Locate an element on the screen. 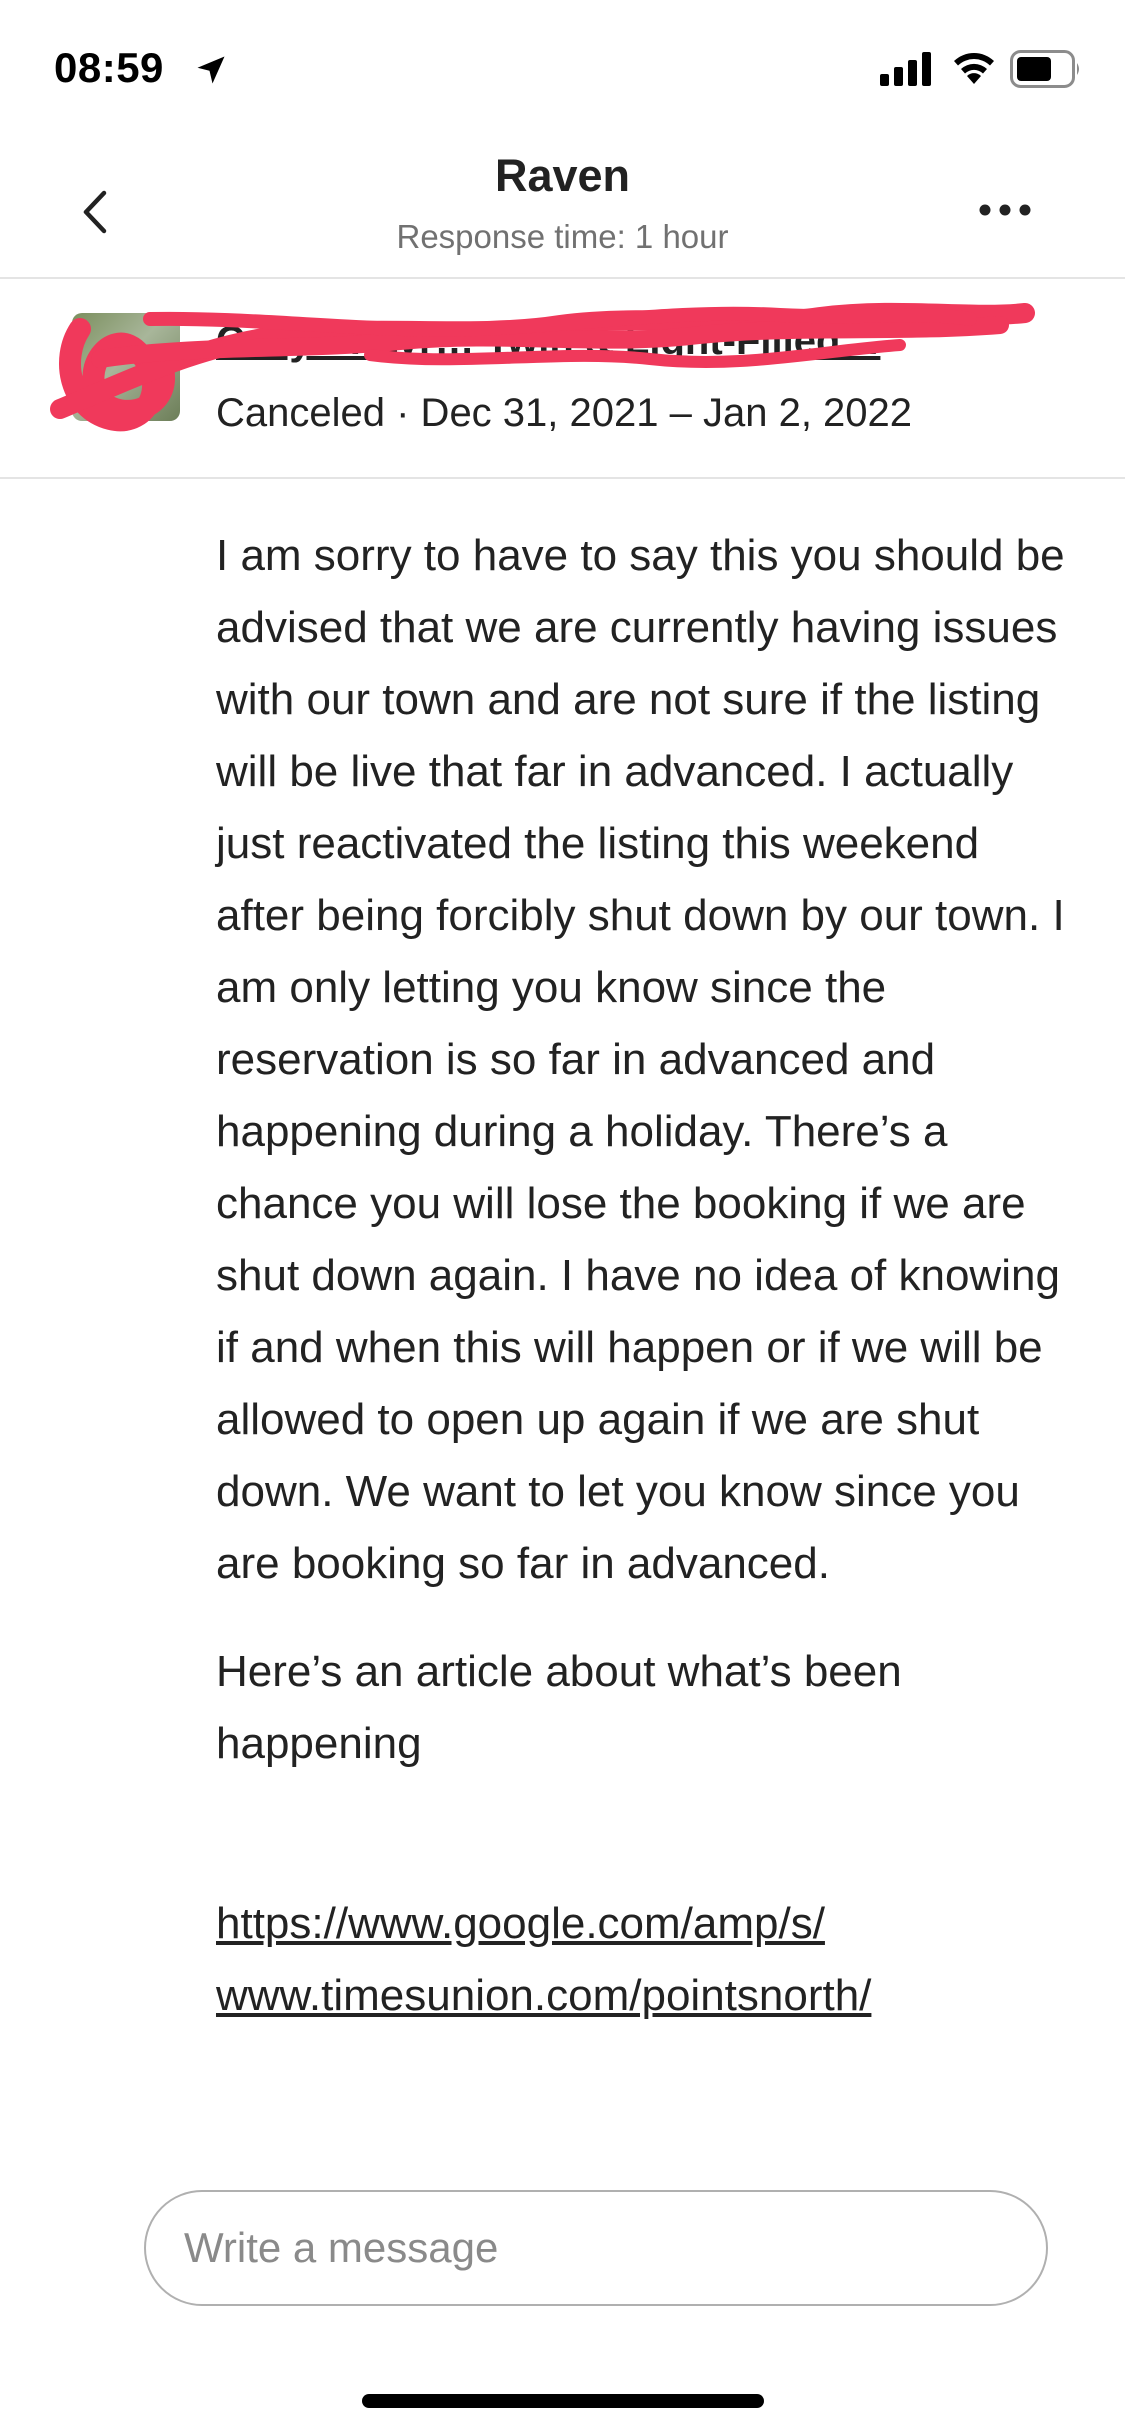 This screenshot has width=1125, height=2436. location-arrow-icon is located at coordinates (211, 70).